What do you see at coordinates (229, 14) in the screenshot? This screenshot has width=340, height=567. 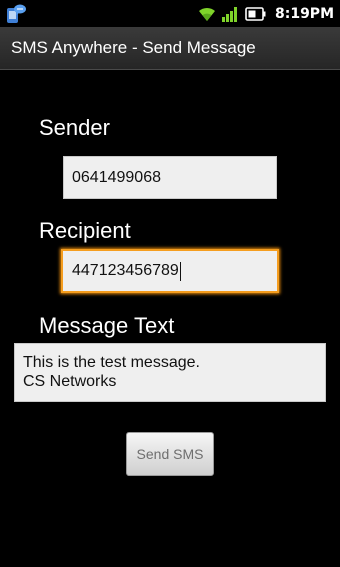 I see `signal-icon` at bounding box center [229, 14].